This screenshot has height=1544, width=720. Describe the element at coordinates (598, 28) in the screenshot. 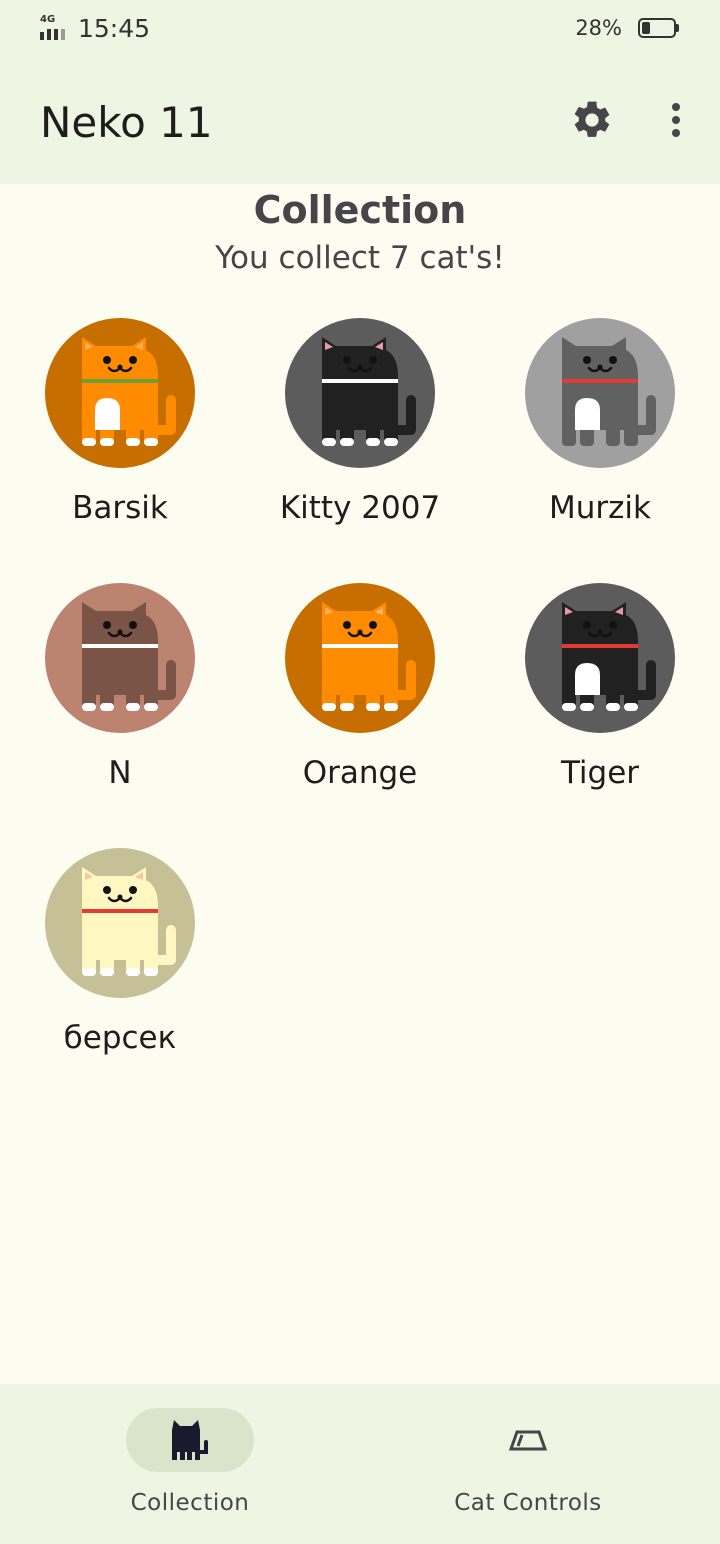

I see `battery-percent: 28%` at that location.